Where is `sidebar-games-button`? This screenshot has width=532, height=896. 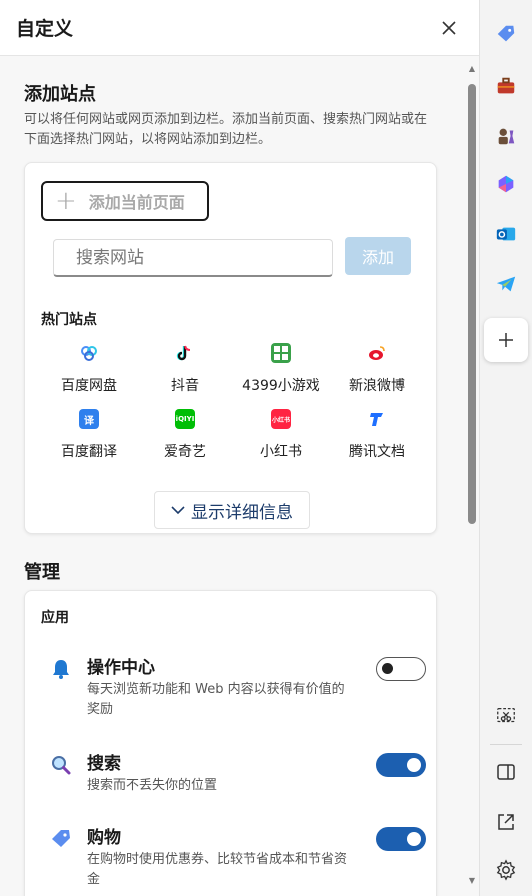
sidebar-games-button is located at coordinates (506, 136).